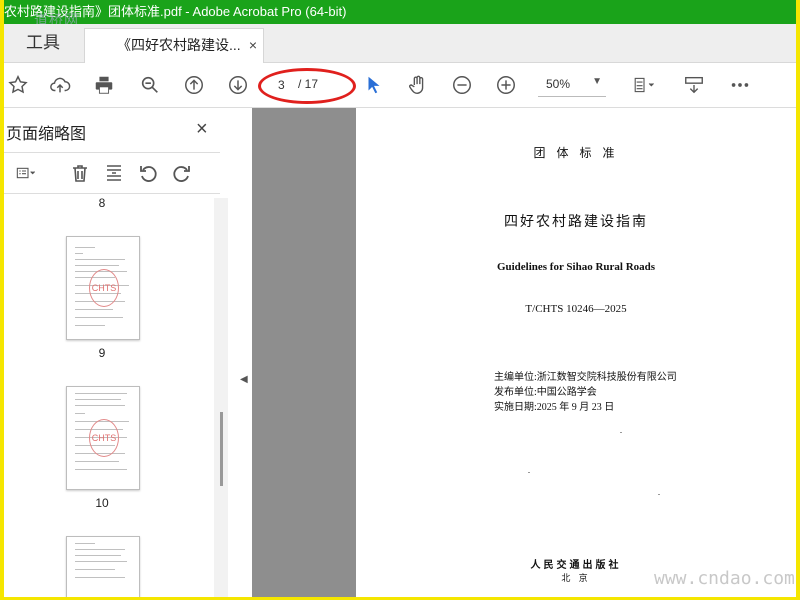 The width and height of the screenshot is (800, 600). I want to click on thumbnail-page, so click(103, 566).